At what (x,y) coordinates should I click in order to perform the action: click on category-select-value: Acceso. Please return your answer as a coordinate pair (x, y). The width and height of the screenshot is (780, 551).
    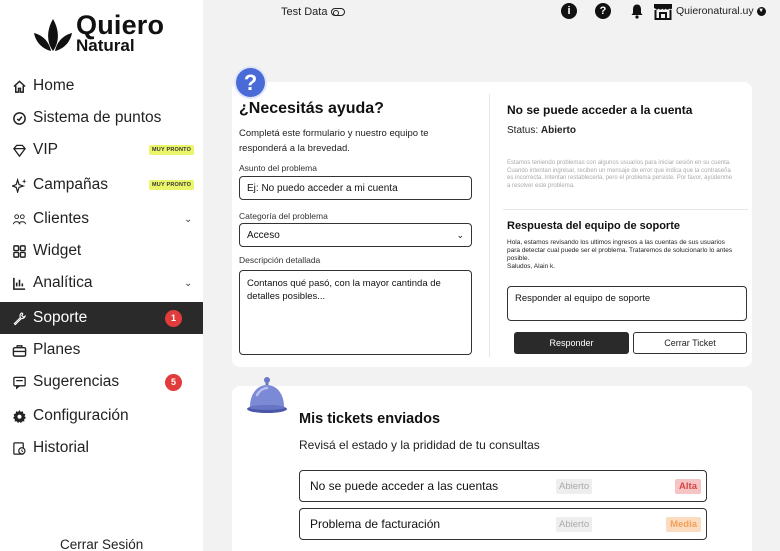
    Looking at the image, I should click on (263, 235).